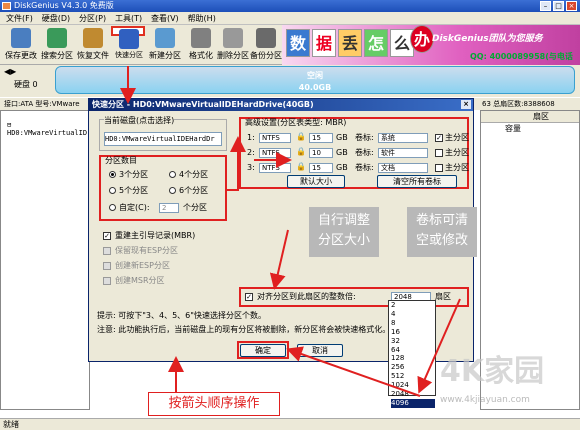 This screenshot has height=431, width=580. I want to click on watermark-url: www.4kjiayuan.com, so click(485, 400).